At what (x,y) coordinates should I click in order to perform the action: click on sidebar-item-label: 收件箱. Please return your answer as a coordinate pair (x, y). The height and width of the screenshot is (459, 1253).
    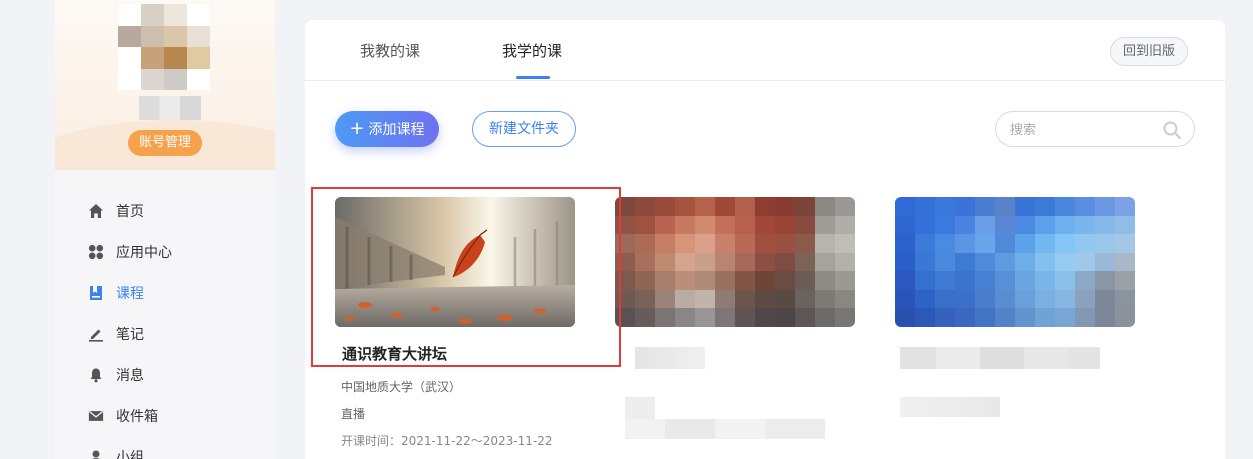
    Looking at the image, I should click on (137, 416).